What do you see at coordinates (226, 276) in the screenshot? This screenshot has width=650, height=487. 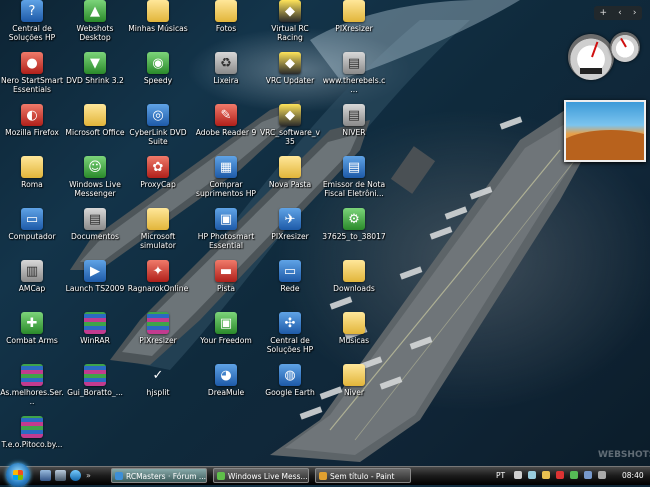 I see `desktop-shortcut: ▬ Pista` at bounding box center [226, 276].